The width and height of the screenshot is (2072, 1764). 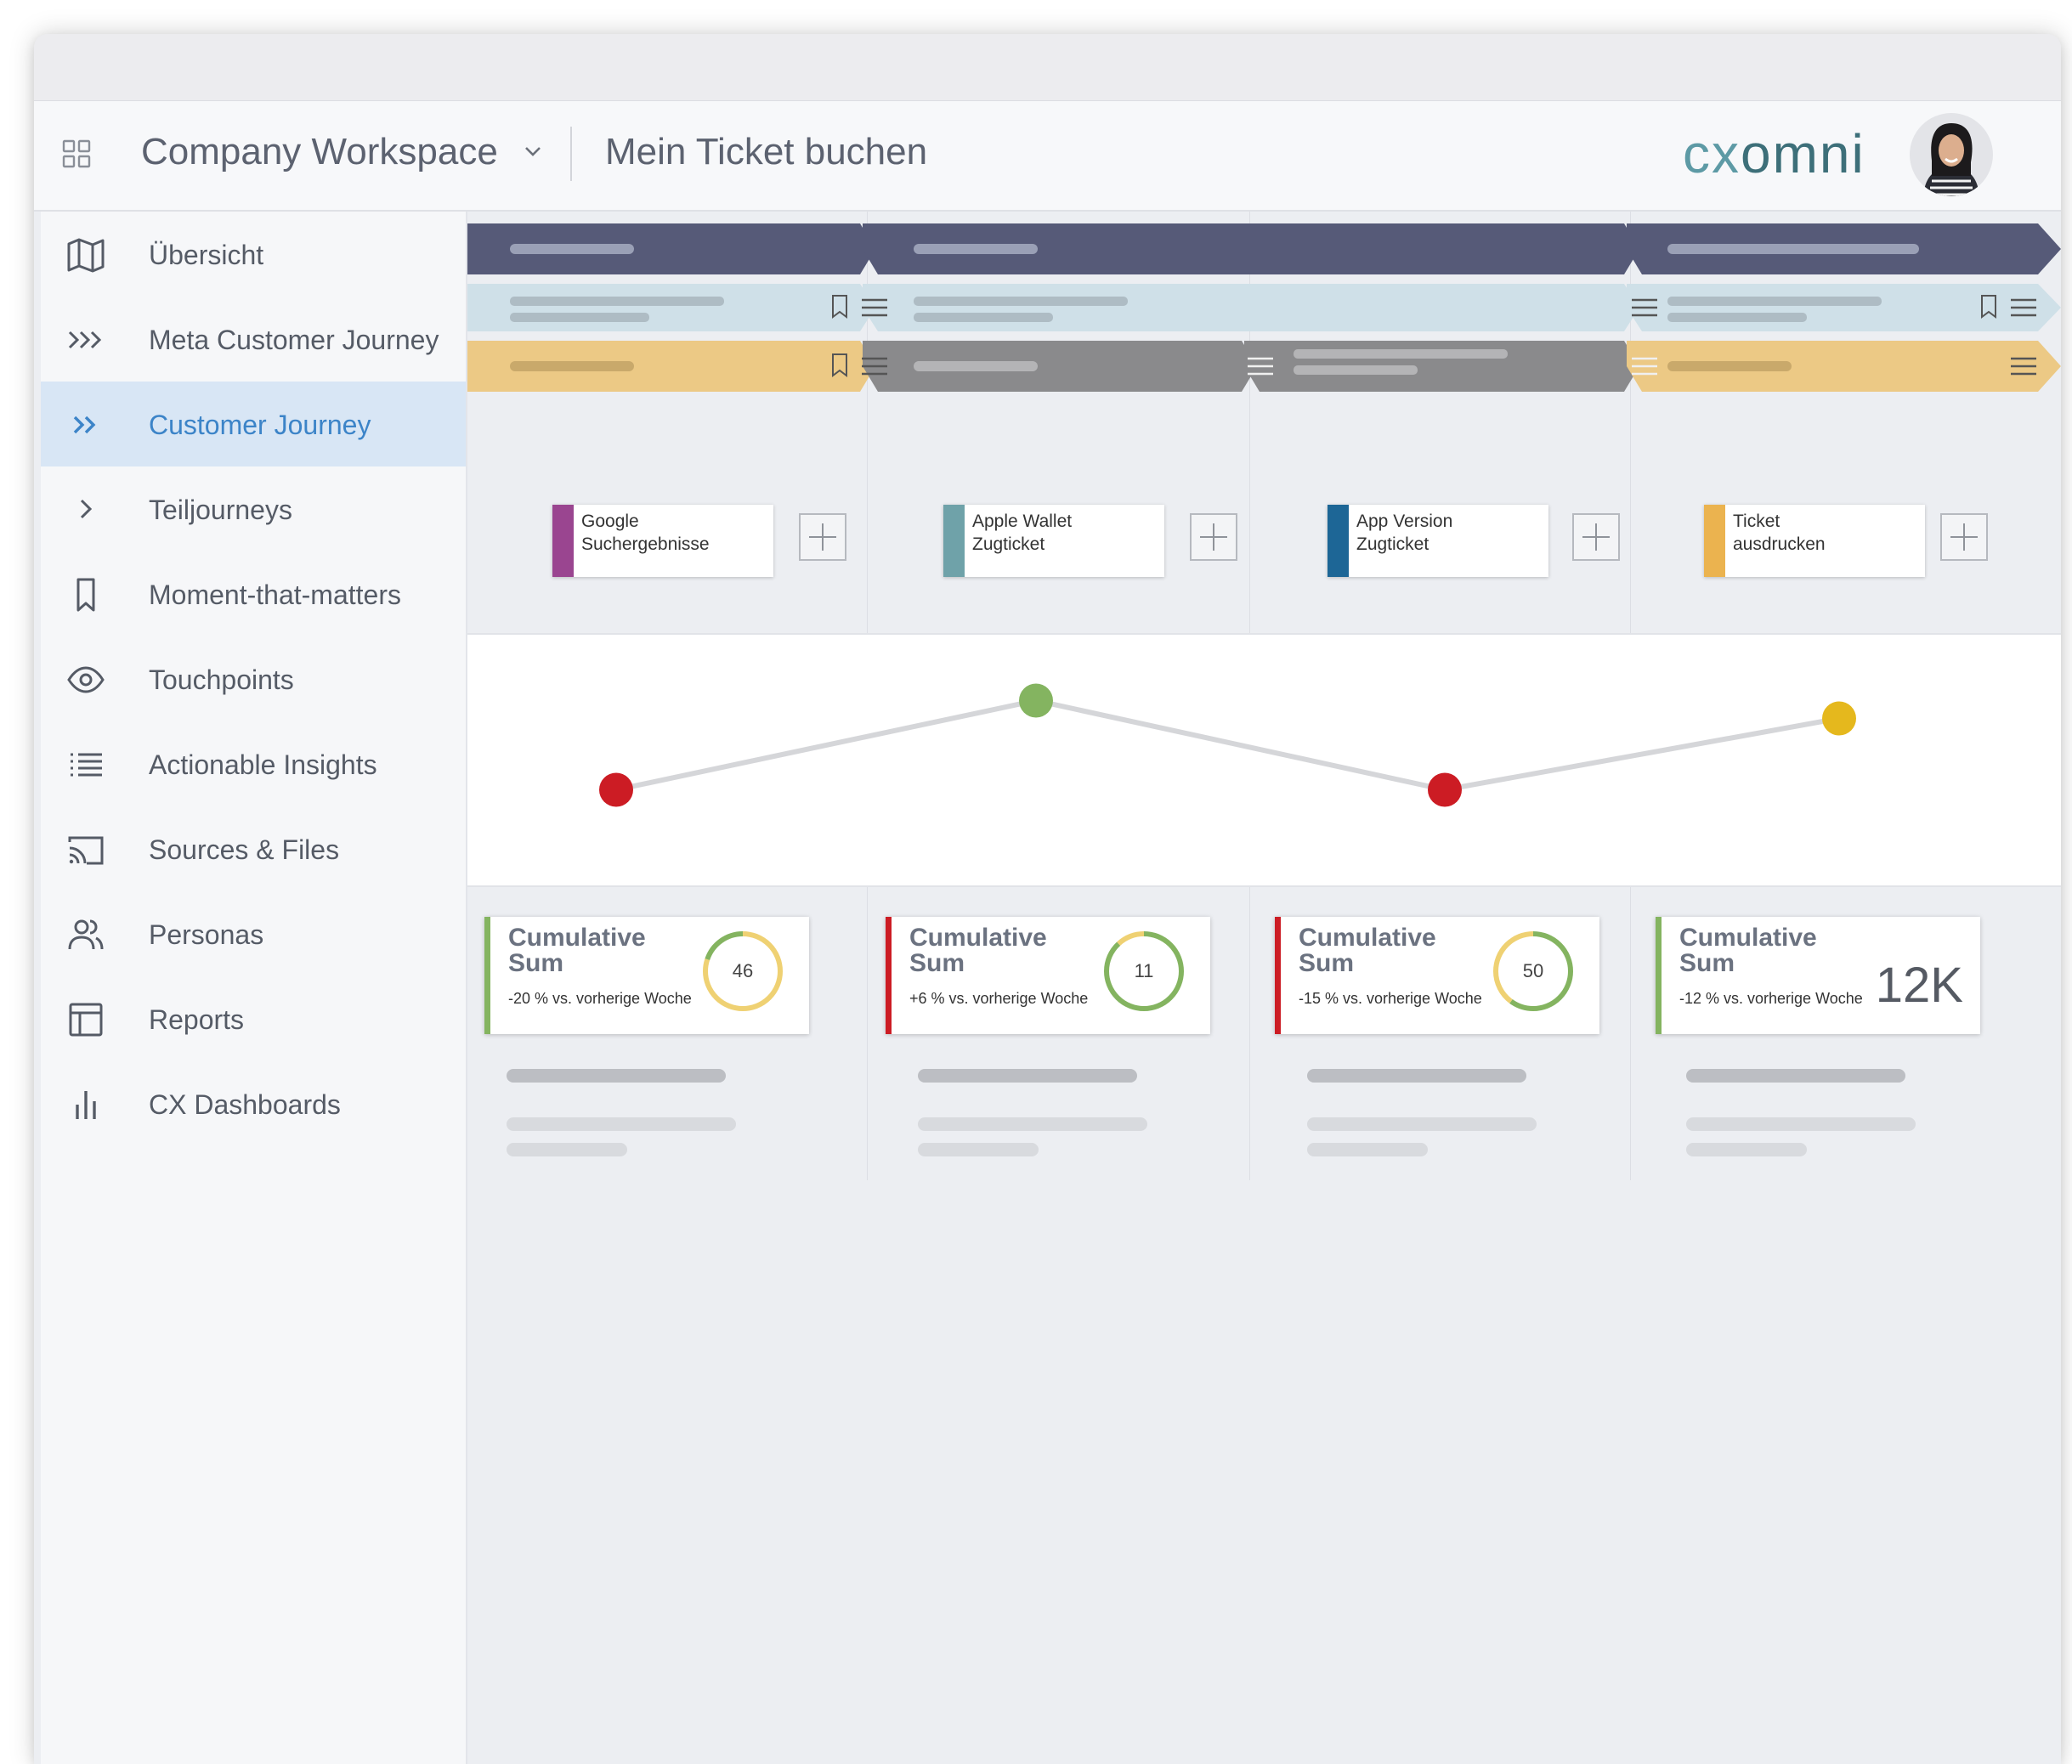 I want to click on sidebar-item-label: Moment-that-matters, so click(x=275, y=595).